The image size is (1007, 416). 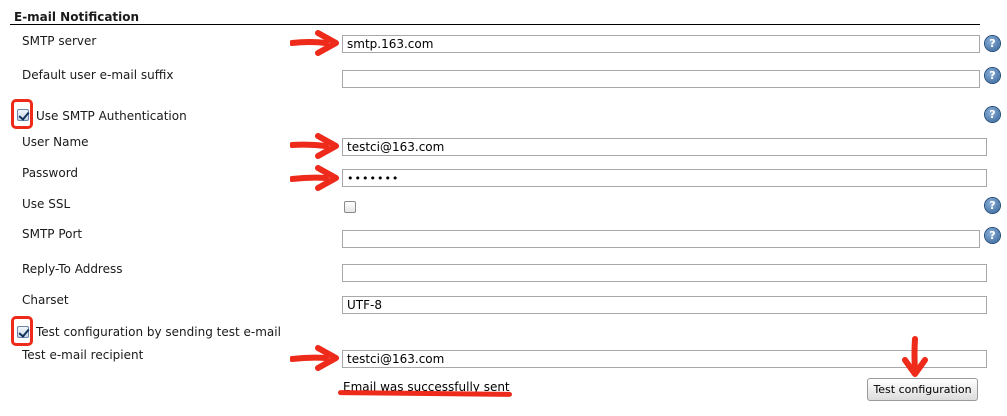 What do you see at coordinates (661, 79) in the screenshot?
I see `default-suffix-input` at bounding box center [661, 79].